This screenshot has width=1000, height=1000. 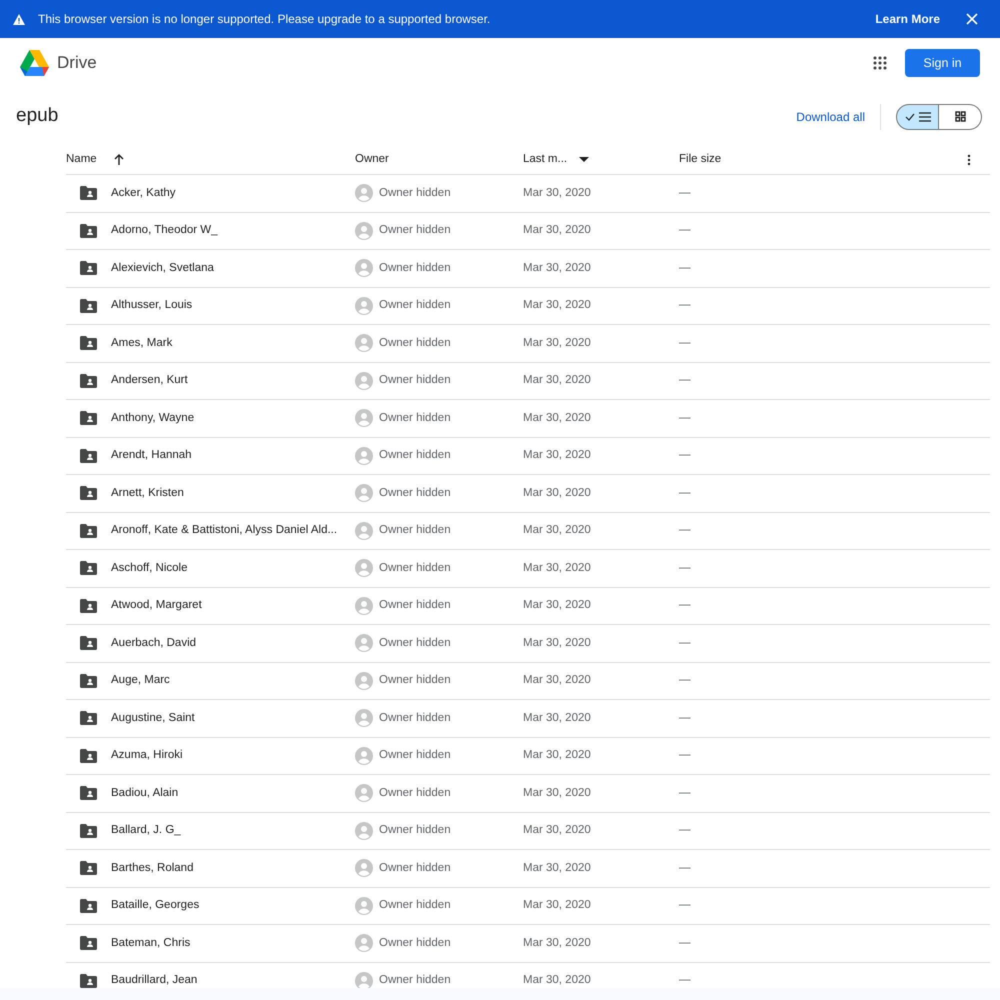 What do you see at coordinates (152, 418) in the screenshot?
I see `folder-name: Anthony, Wayne` at bounding box center [152, 418].